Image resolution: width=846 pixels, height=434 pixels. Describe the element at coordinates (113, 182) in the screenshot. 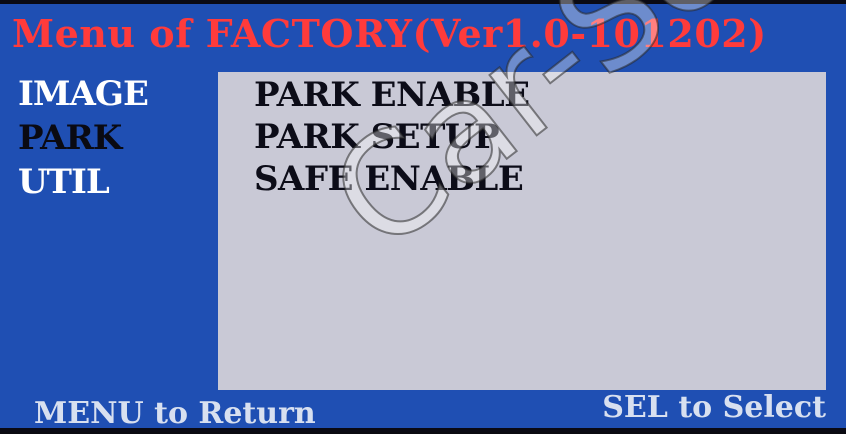

I see `side-menu-item-util: UTIL` at that location.